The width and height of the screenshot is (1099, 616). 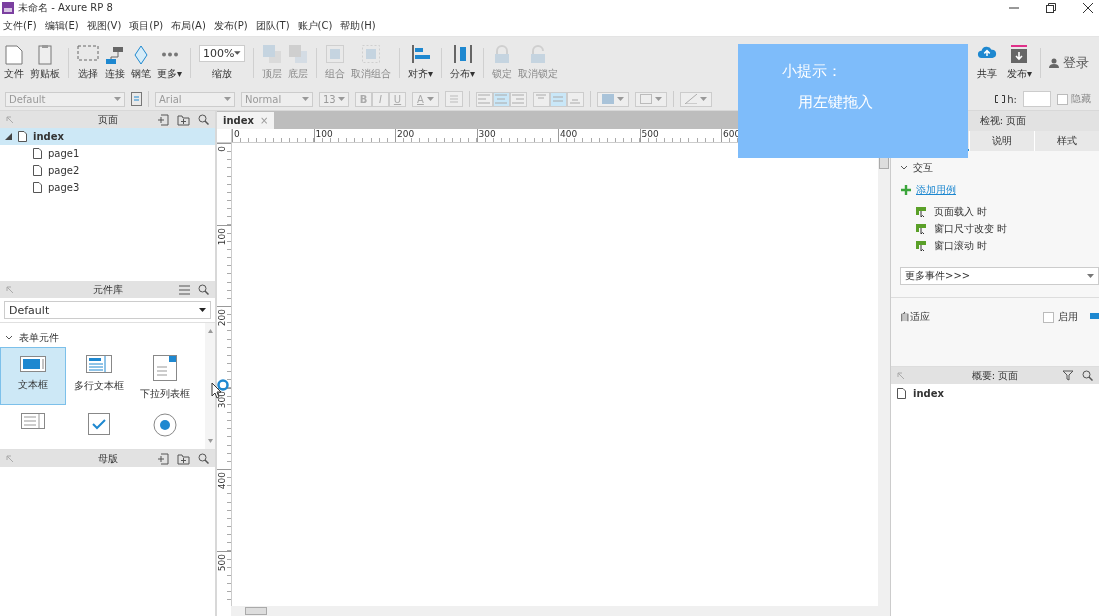 I want to click on height-label: h:, so click(x=1012, y=99).